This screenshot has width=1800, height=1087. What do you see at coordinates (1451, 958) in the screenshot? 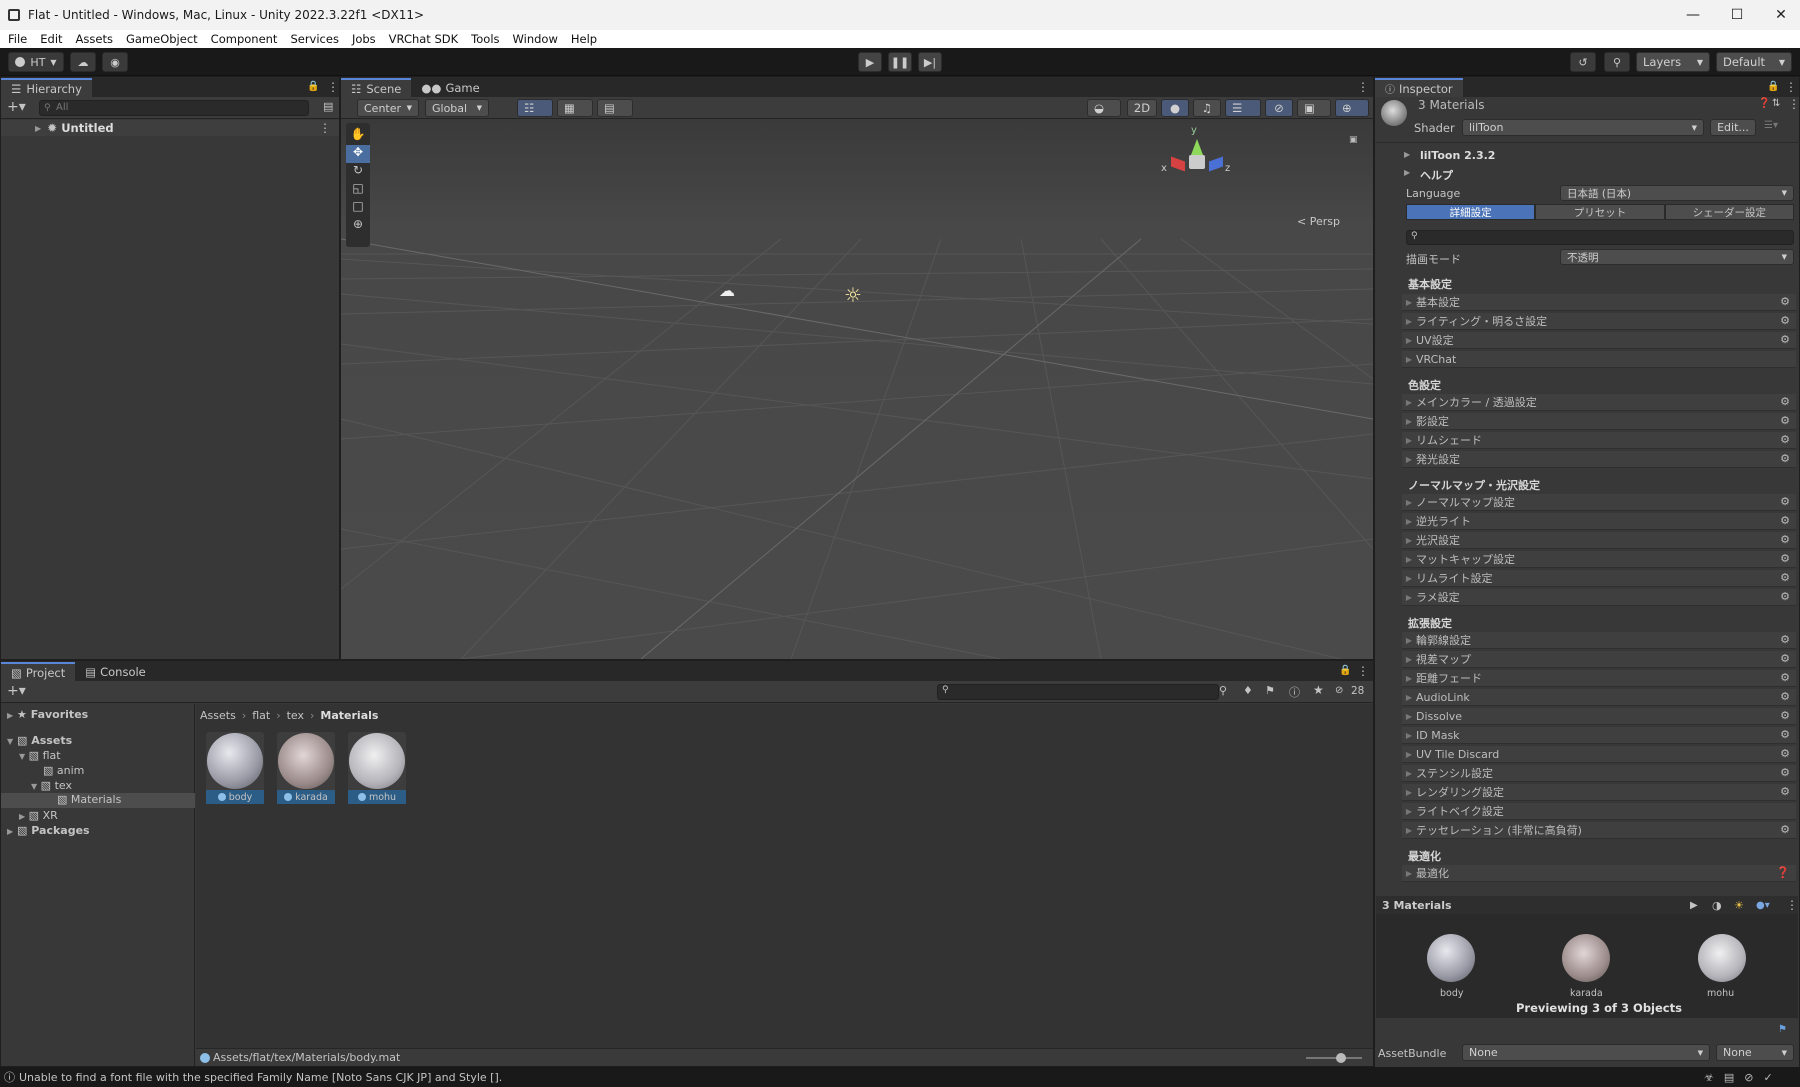
I see `preview-thumb-body` at bounding box center [1451, 958].